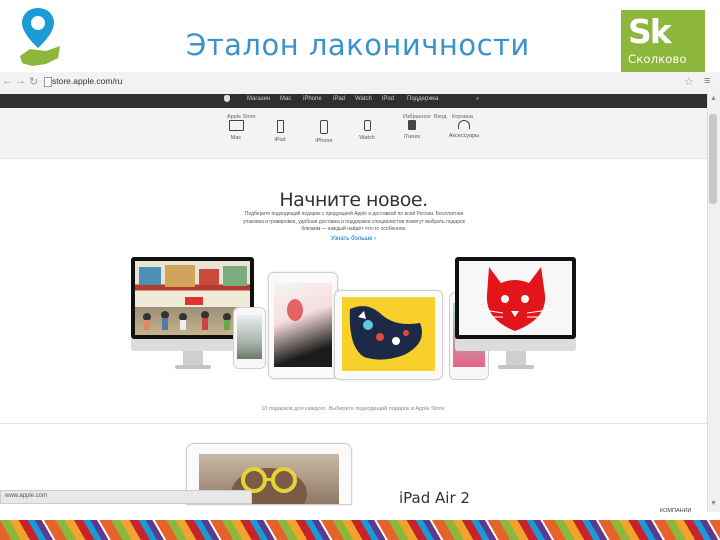 Image resolution: width=720 pixels, height=540 pixels. I want to click on ipod-icon, so click(280, 126).